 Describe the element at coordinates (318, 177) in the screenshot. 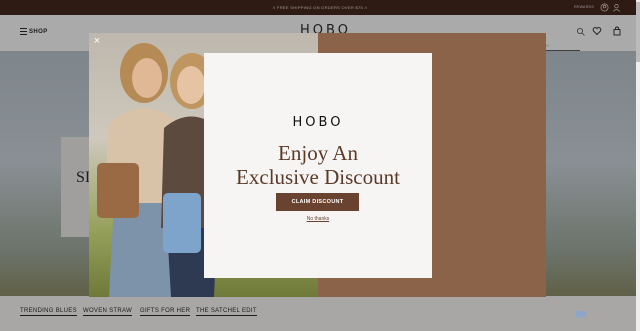

I see `headline-line-2: Exclusive Discount` at that location.